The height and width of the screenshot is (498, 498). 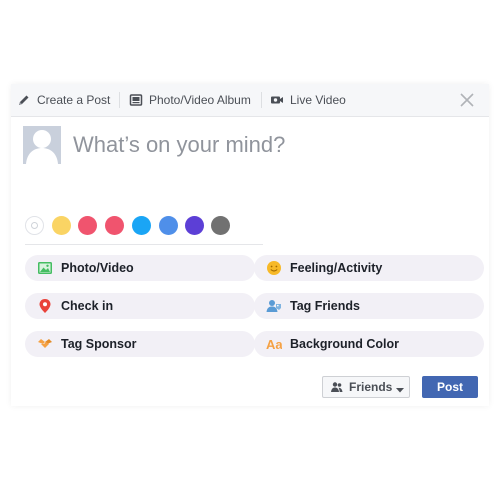 I want to click on text-aa-icon: Aa, so click(x=274, y=344).